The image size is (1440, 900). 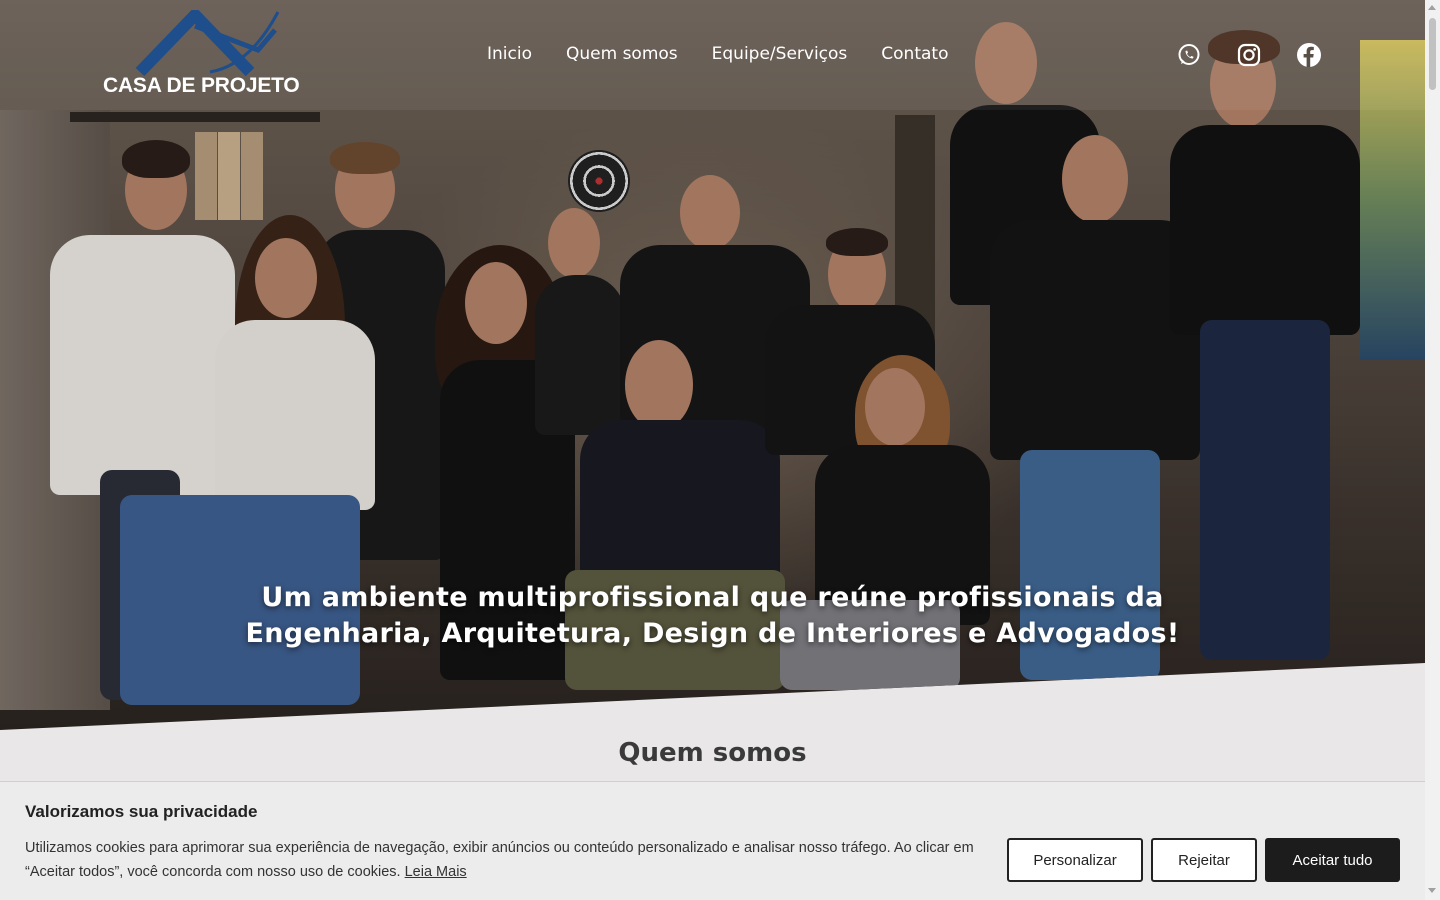 What do you see at coordinates (141, 811) in the screenshot?
I see `cookie-title: Valorizamos sua privacidade` at bounding box center [141, 811].